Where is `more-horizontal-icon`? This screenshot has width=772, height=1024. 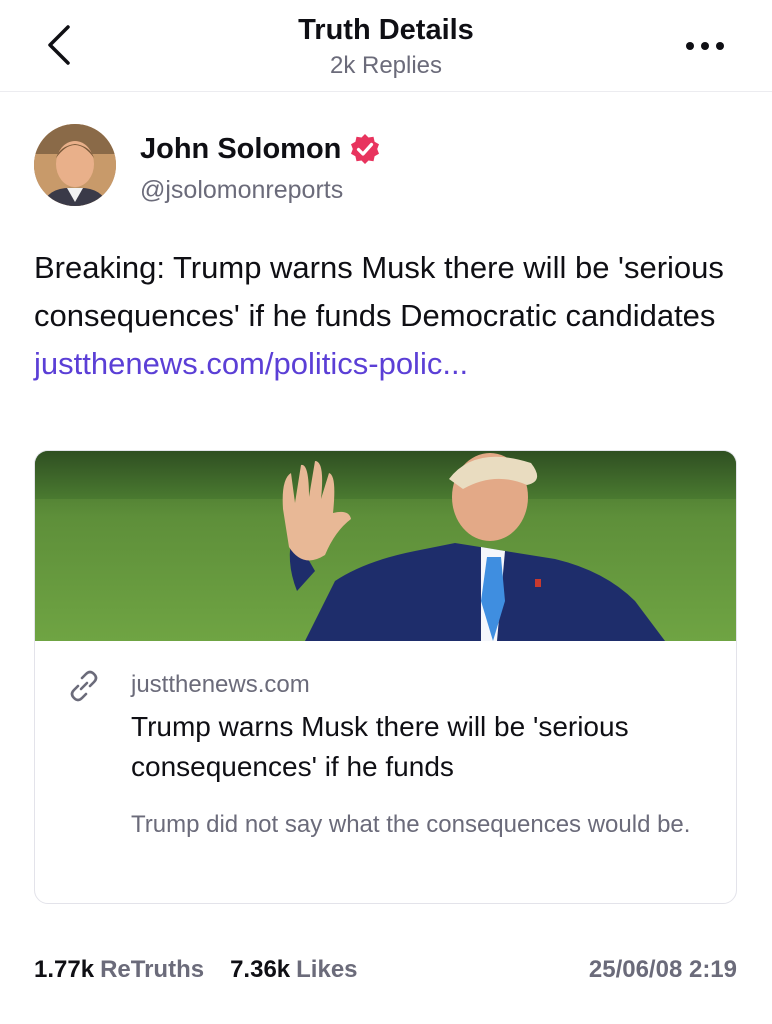 more-horizontal-icon is located at coordinates (705, 46).